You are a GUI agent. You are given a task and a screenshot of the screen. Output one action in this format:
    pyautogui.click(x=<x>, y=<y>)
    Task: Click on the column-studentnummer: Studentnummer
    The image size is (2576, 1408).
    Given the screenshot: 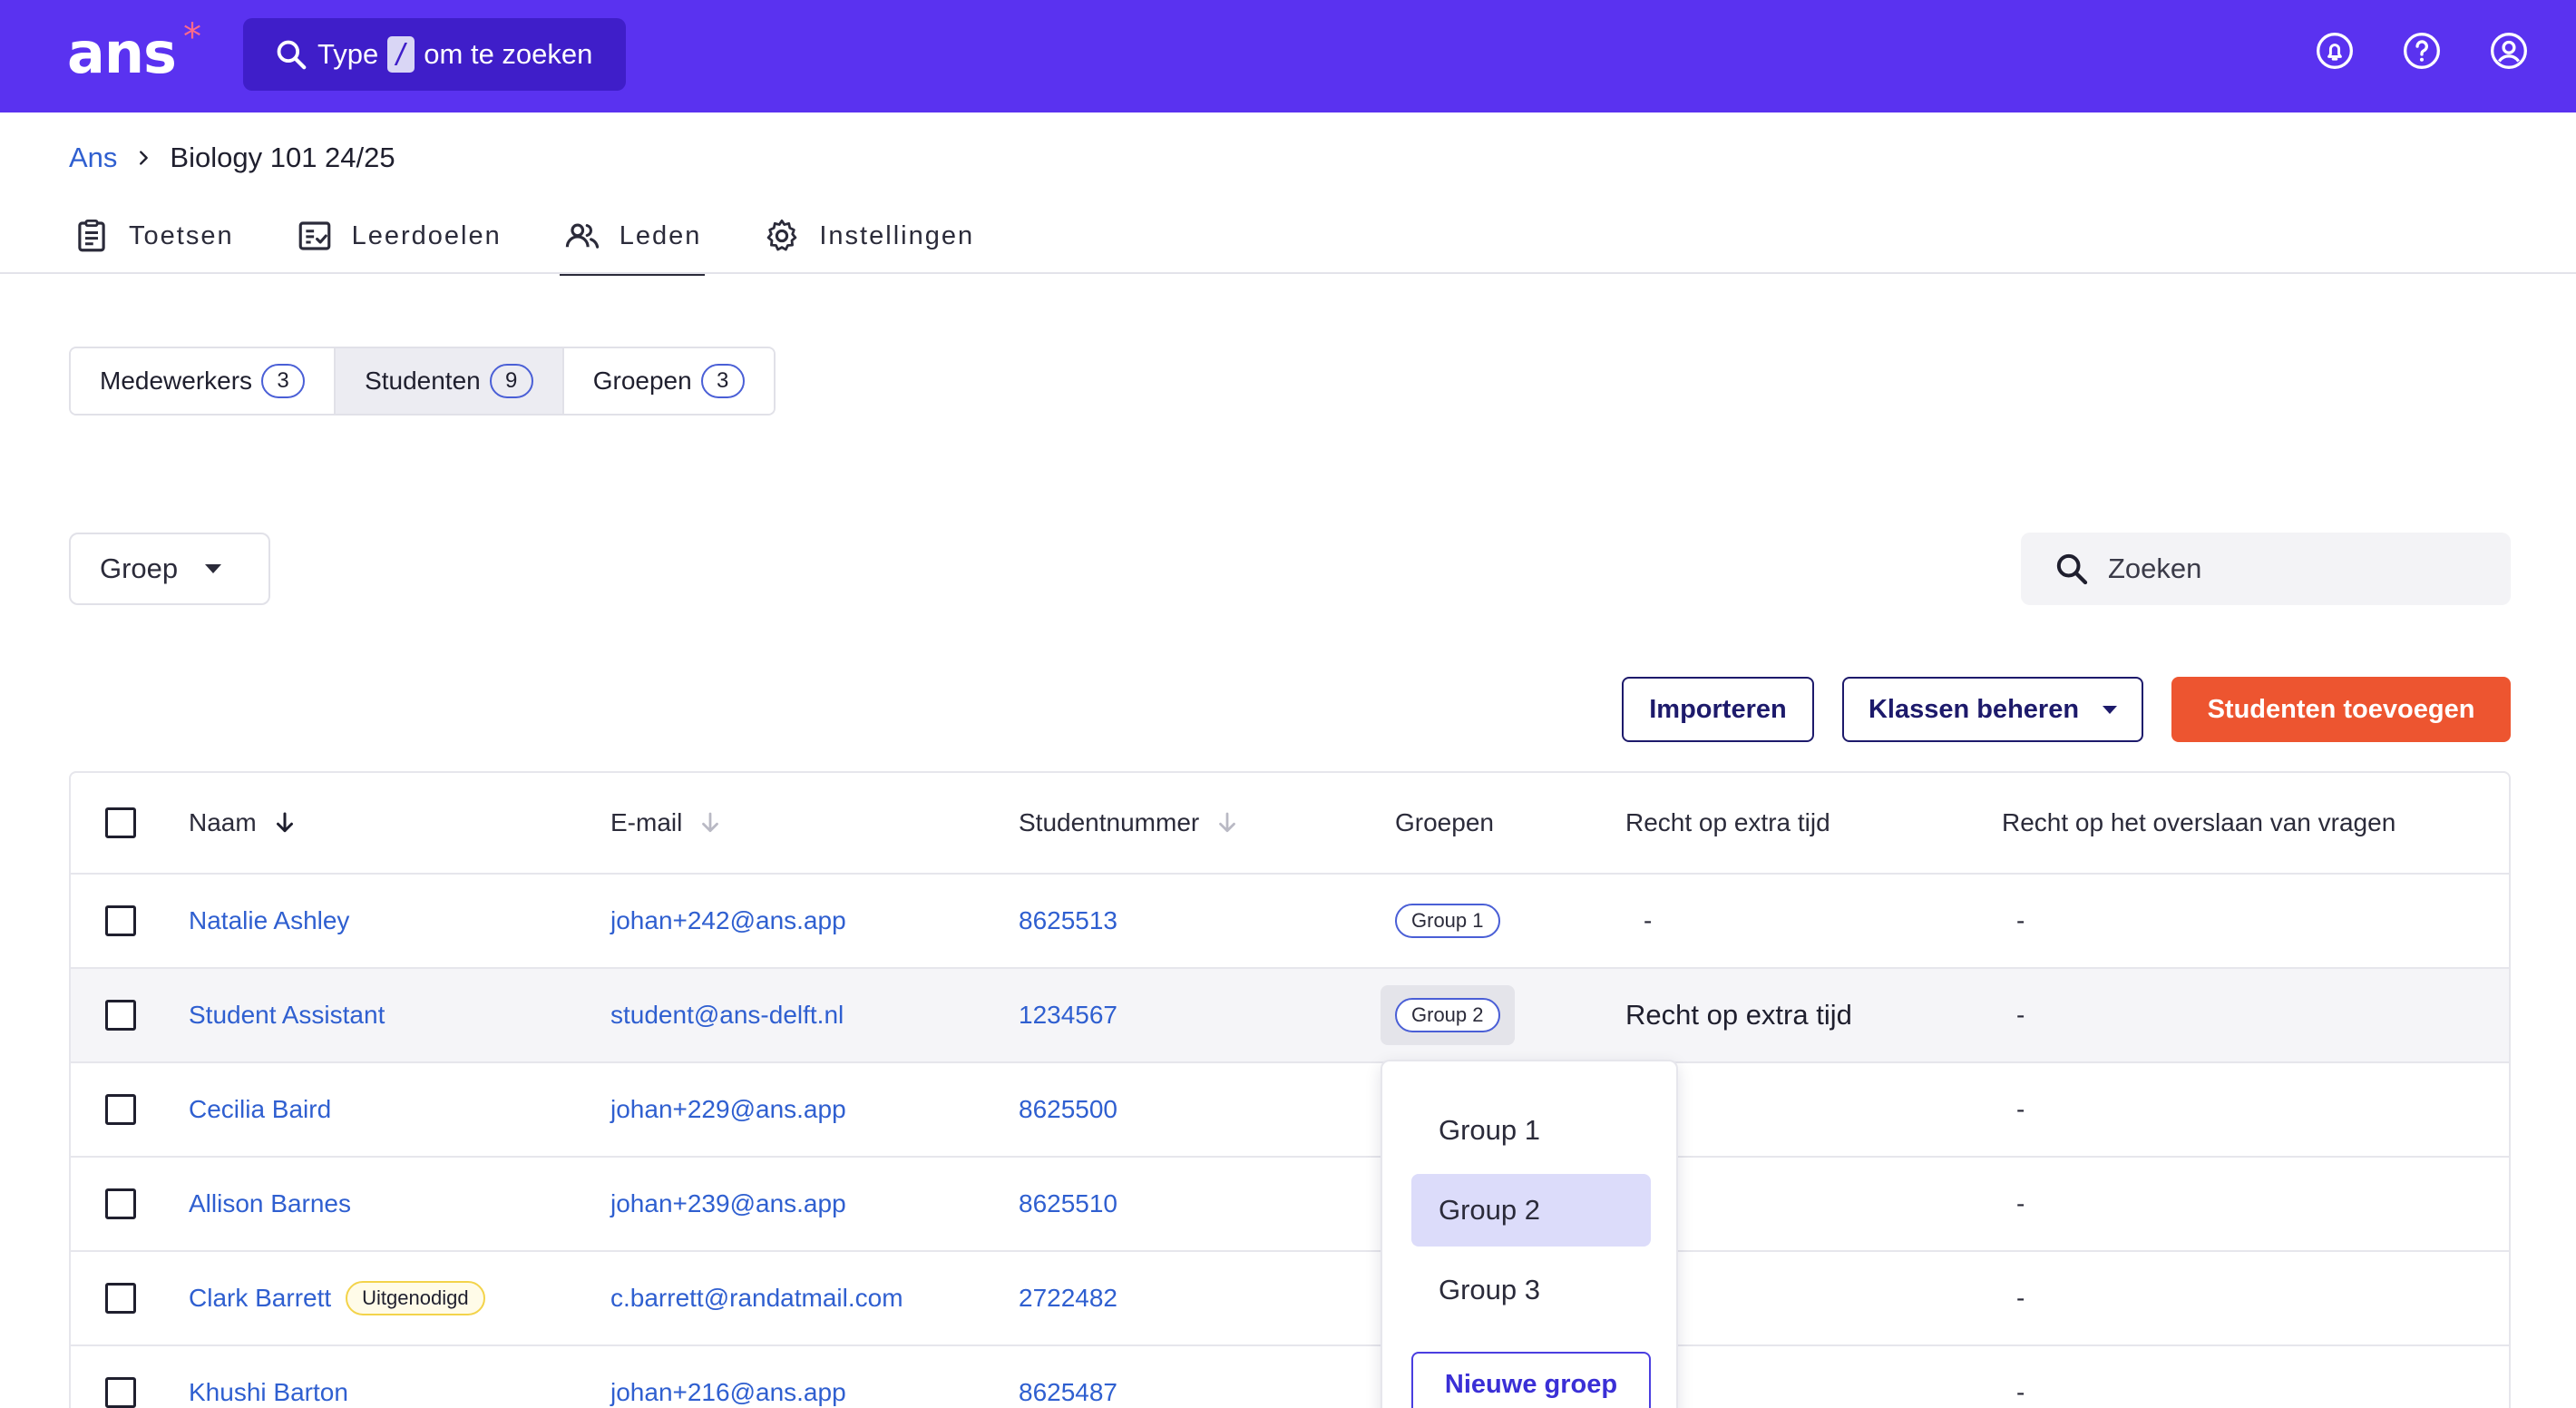 What is the action you would take?
    pyautogui.click(x=1130, y=823)
    